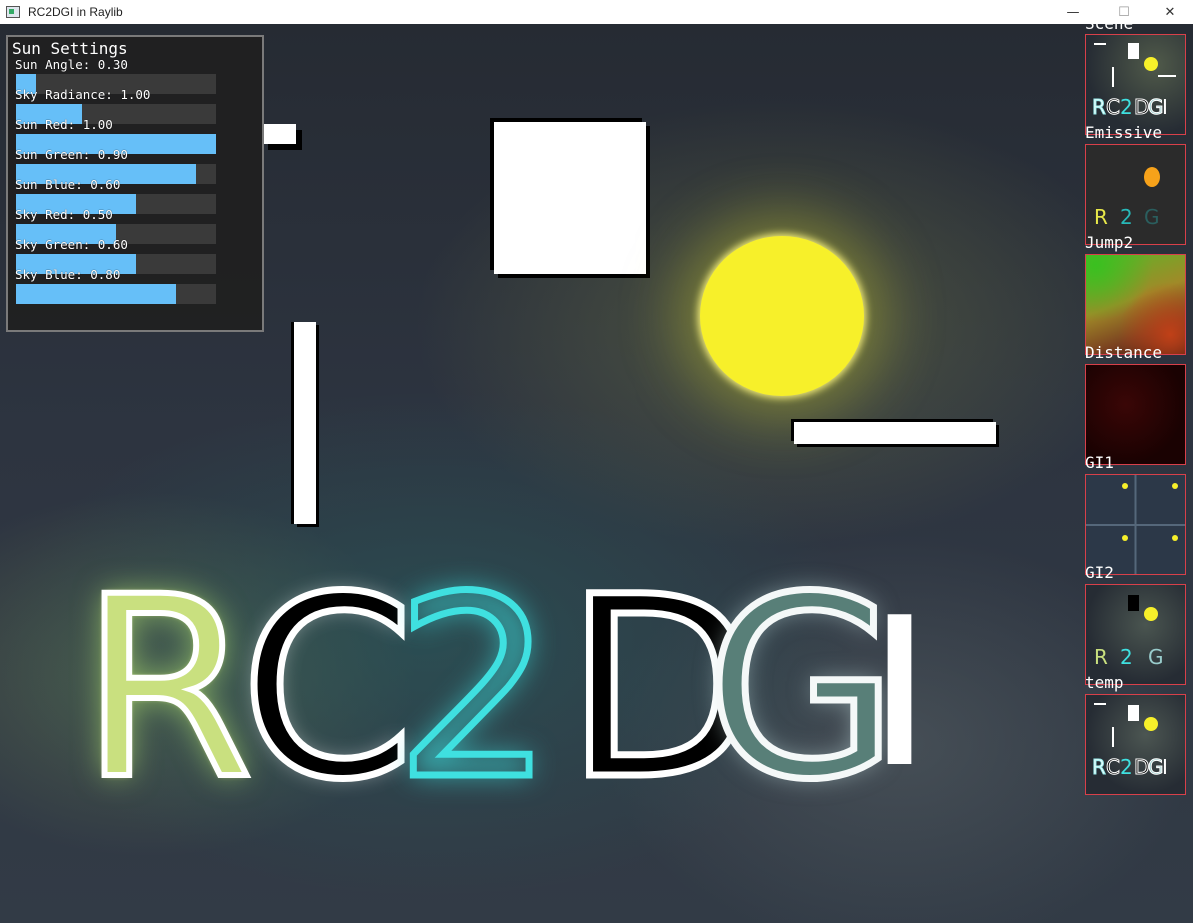 The image size is (1193, 923). Describe the element at coordinates (64, 124) in the screenshot. I see `slider-label-sun-red: Sun Red: 1.00` at that location.